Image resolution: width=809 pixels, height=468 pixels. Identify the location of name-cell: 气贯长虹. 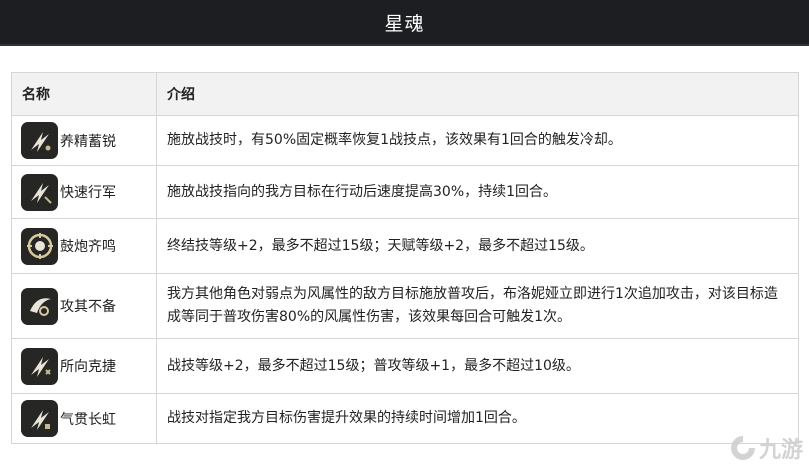
(84, 418).